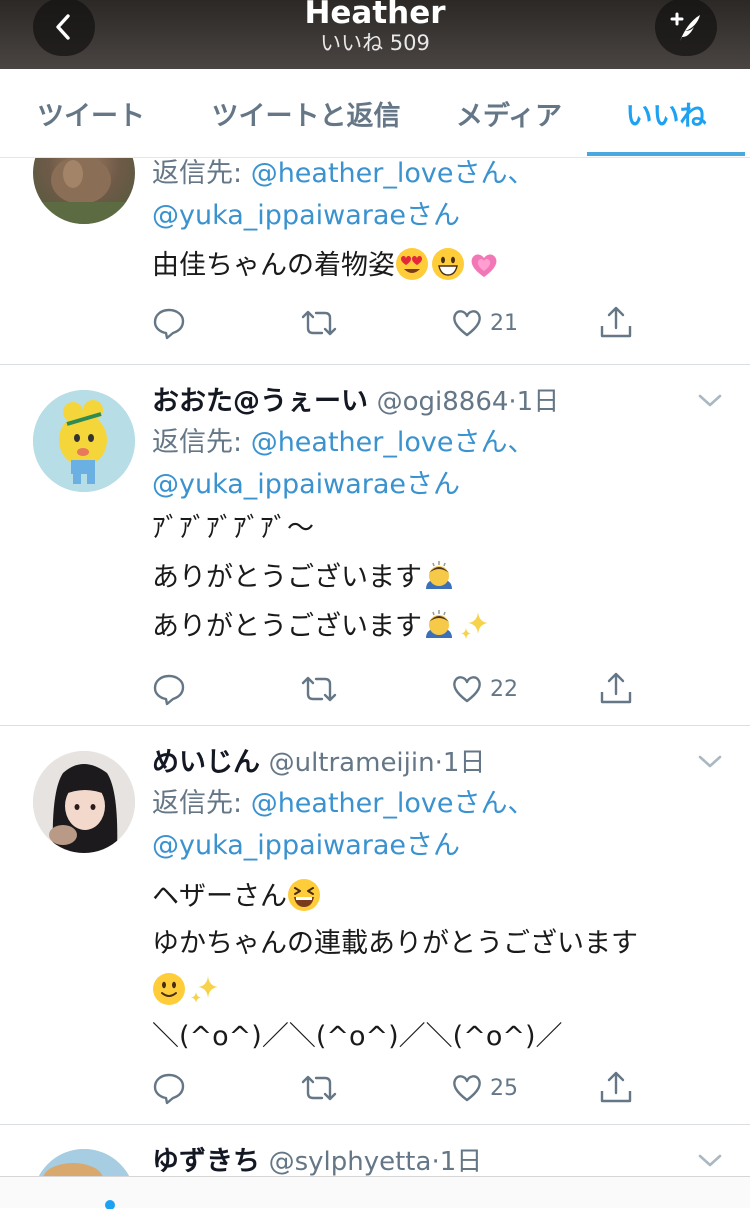 The image size is (750, 1209). I want to click on tweet-line: ヘザーさん, so click(237, 897).